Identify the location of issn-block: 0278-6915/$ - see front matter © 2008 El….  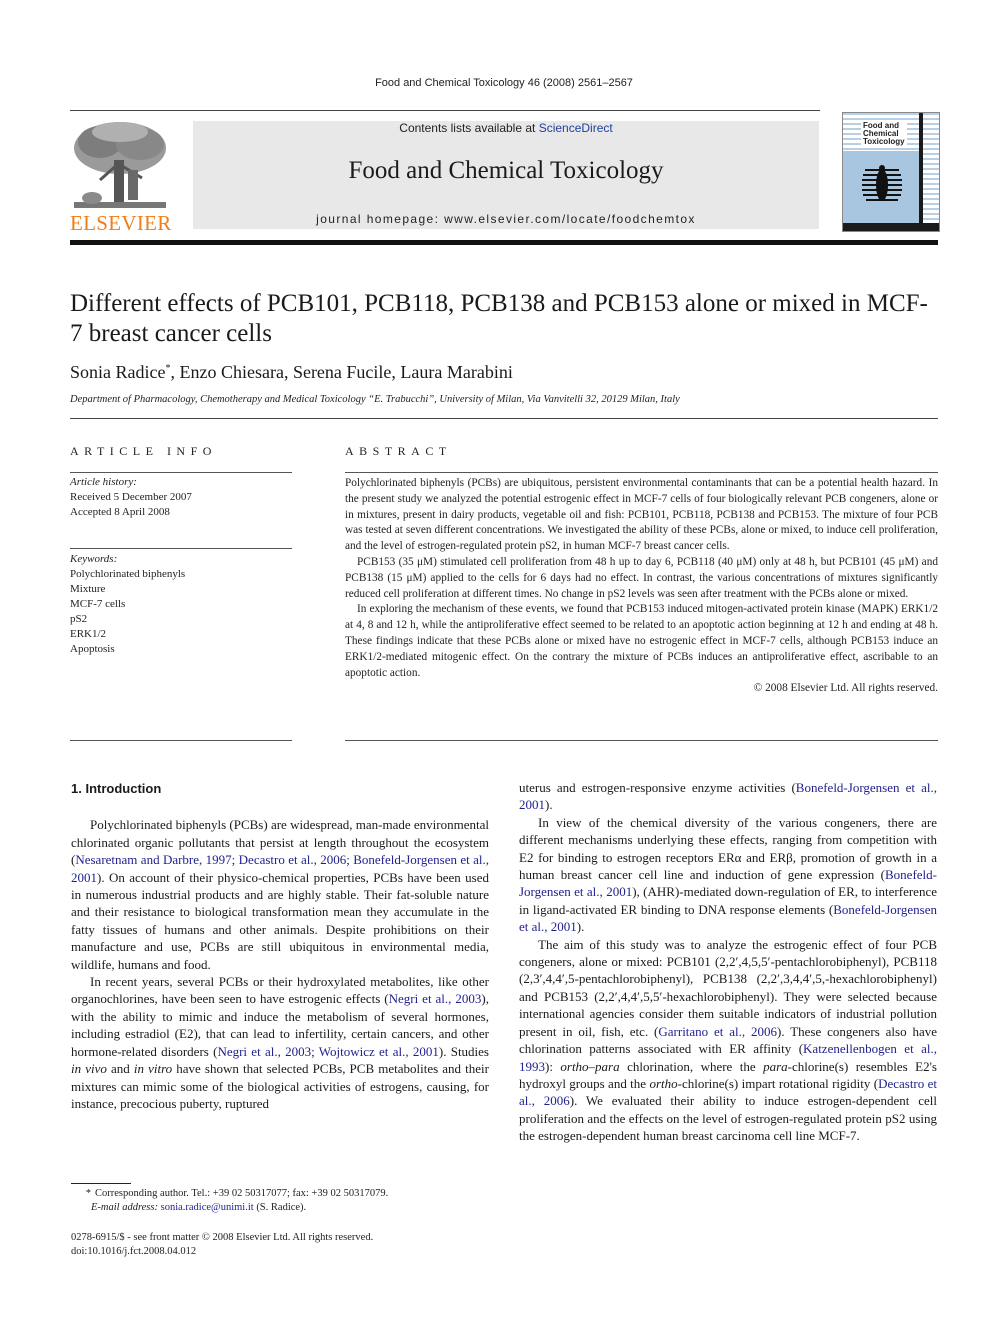
(222, 1245).